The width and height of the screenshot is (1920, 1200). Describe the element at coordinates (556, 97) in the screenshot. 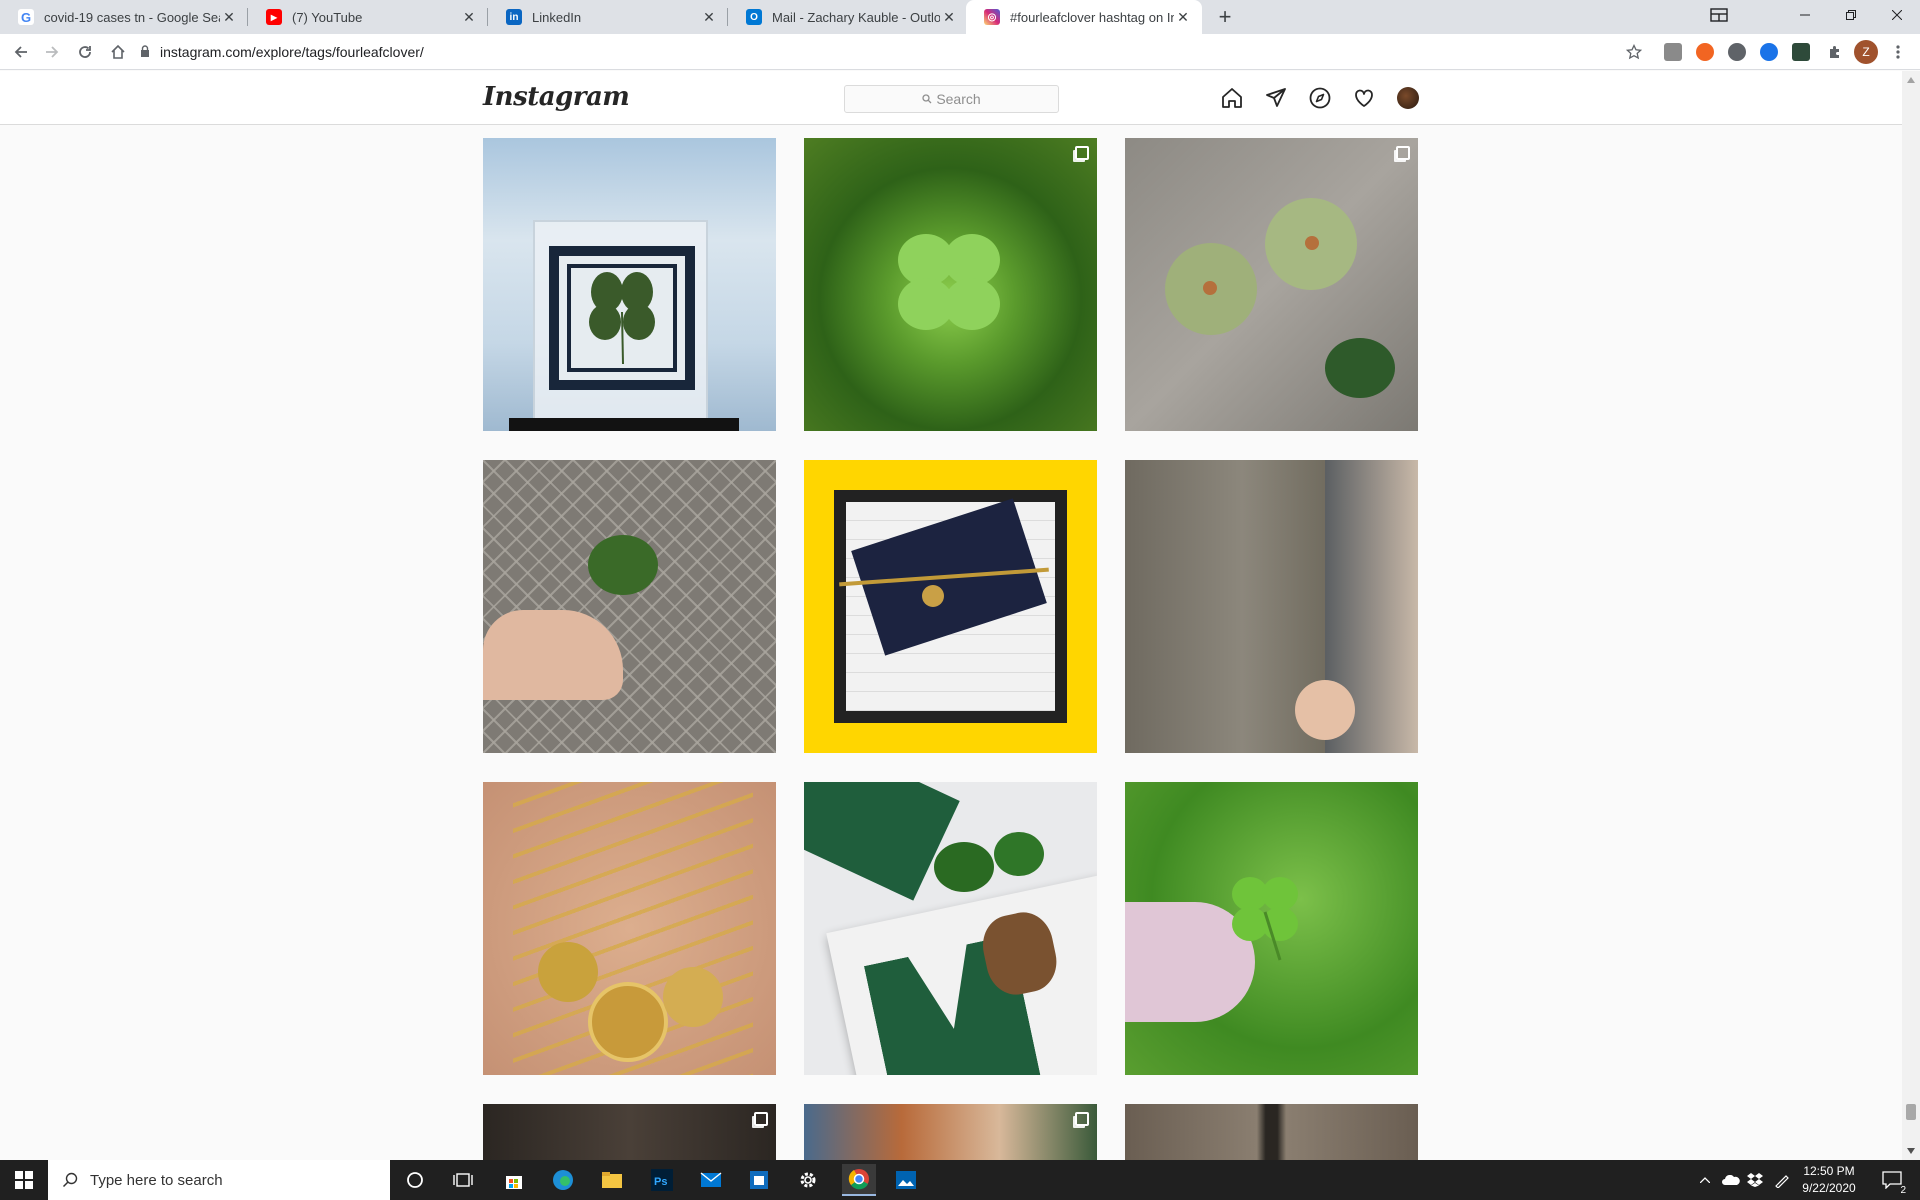

I see `instagram-logo: Instagram` at that location.